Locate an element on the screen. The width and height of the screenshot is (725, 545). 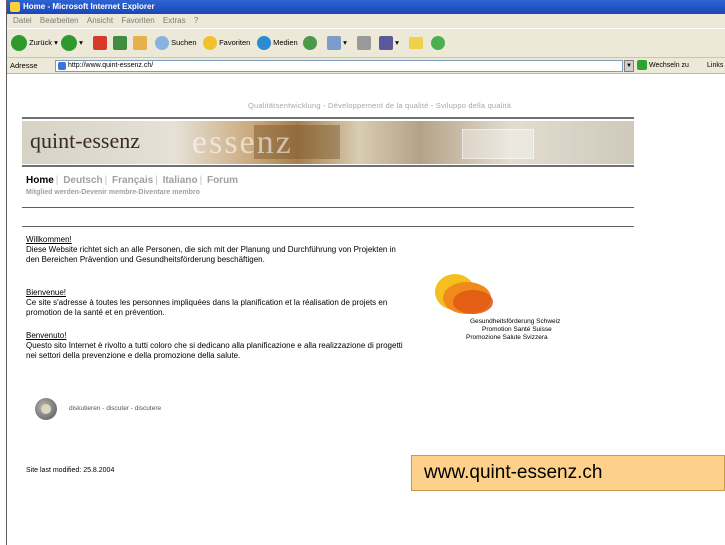
toolbar: Zurück ▾ ▾ Suchen Favoriten Medien ▾ ▾ is located at coordinates (366, 43).